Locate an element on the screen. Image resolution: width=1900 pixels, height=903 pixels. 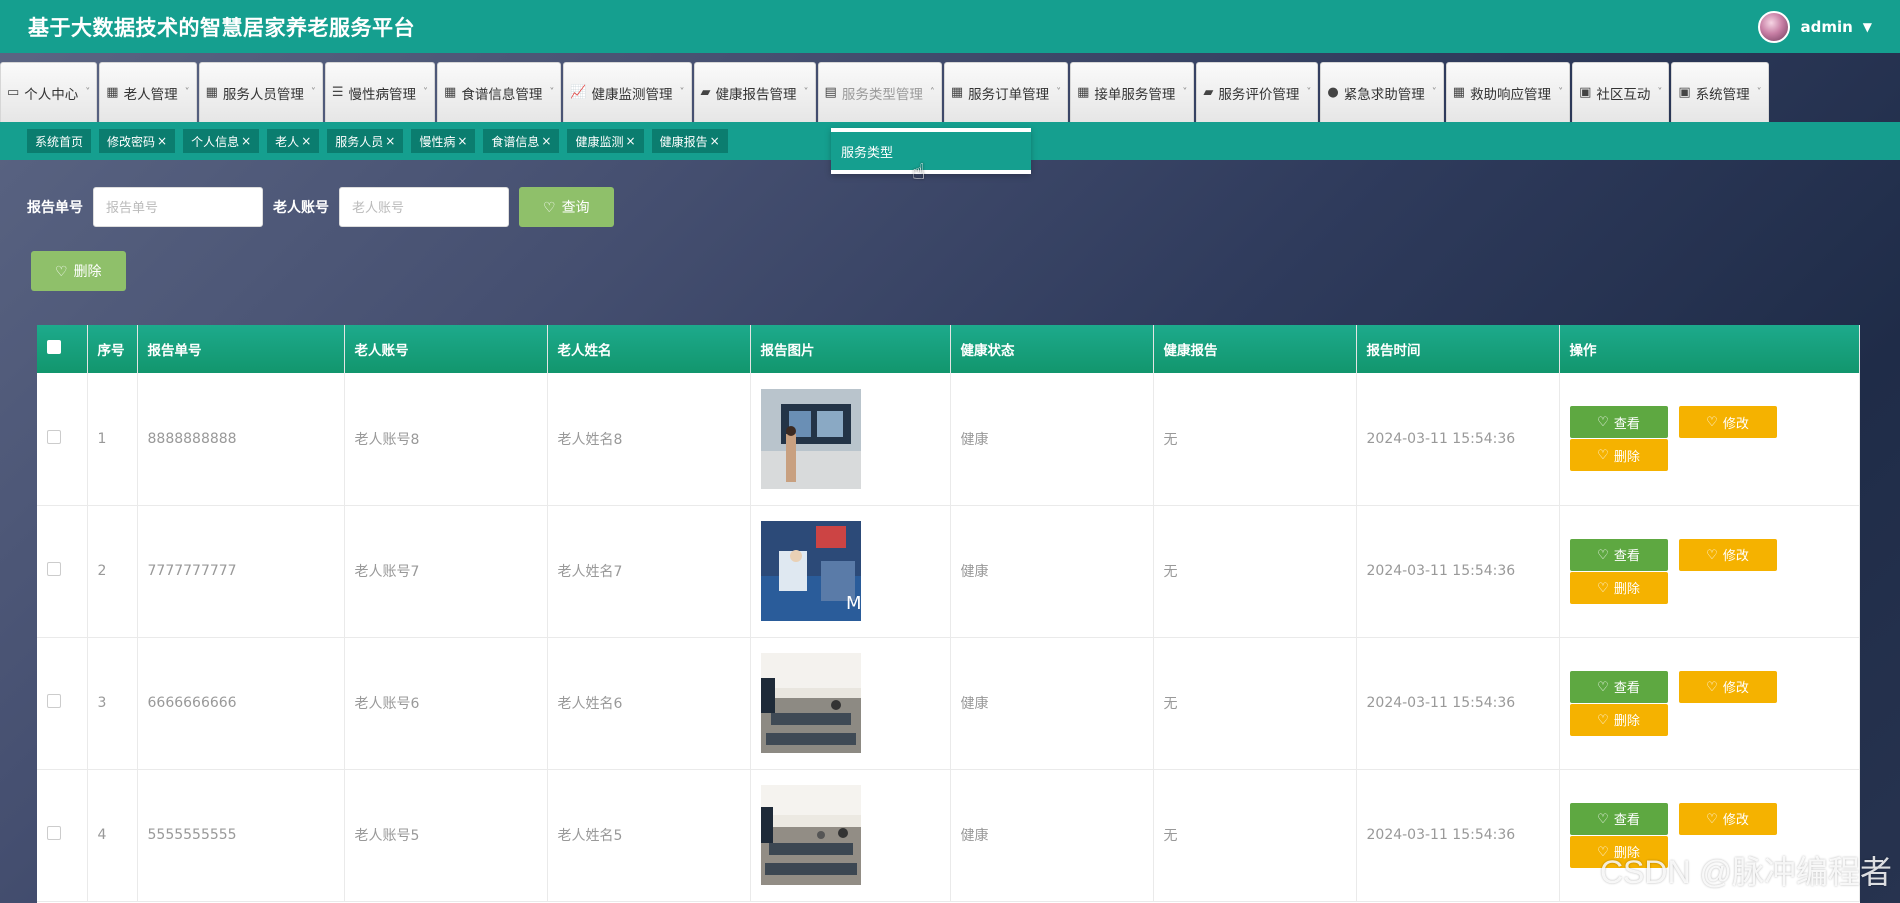
tab-tag: 健康报告 × is located at coordinates (689, 141).